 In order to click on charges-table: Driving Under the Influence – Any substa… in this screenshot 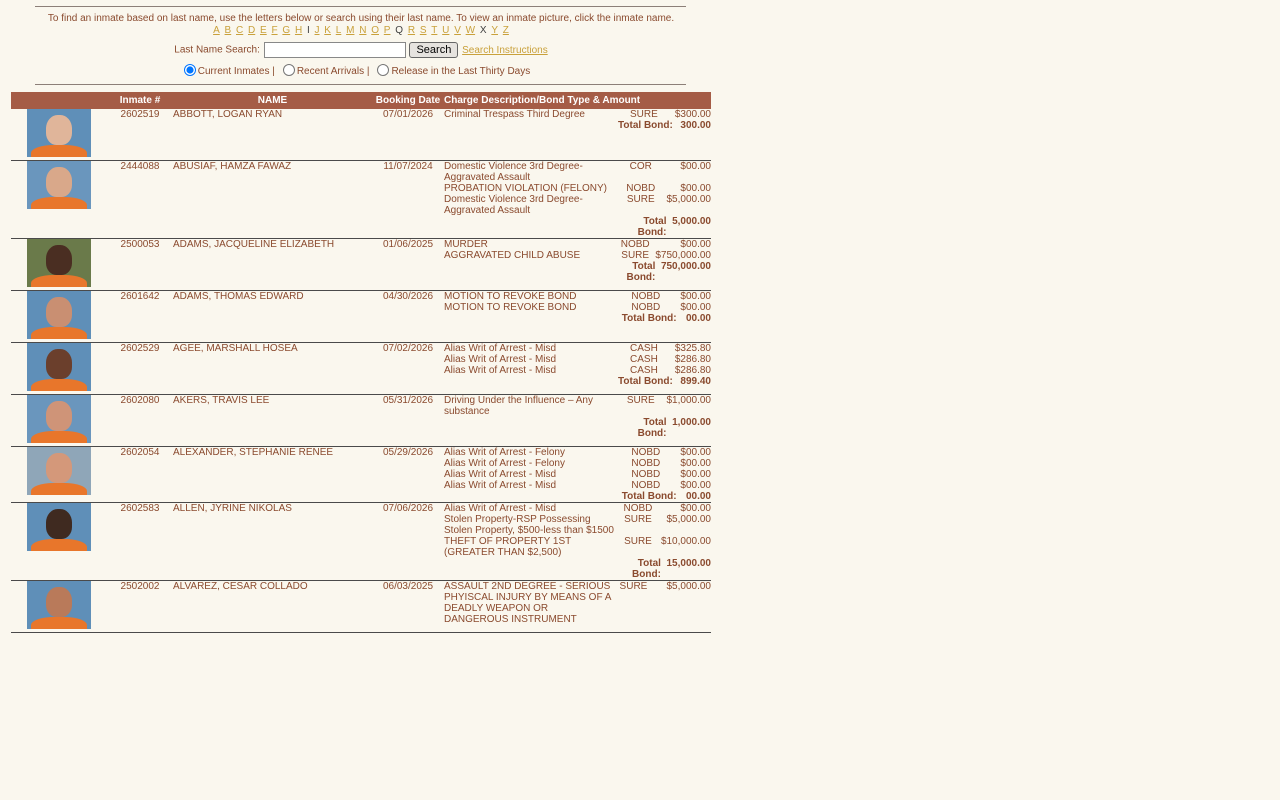, I will do `click(577, 417)`.